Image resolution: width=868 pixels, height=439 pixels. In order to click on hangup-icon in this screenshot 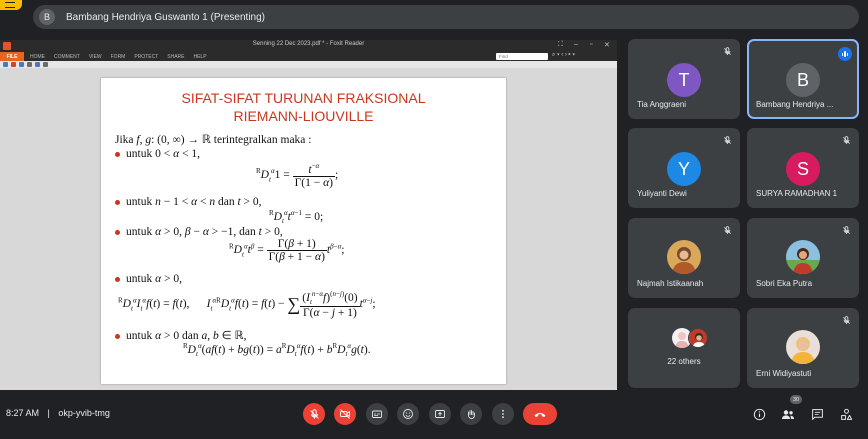, I will do `click(540, 415)`.